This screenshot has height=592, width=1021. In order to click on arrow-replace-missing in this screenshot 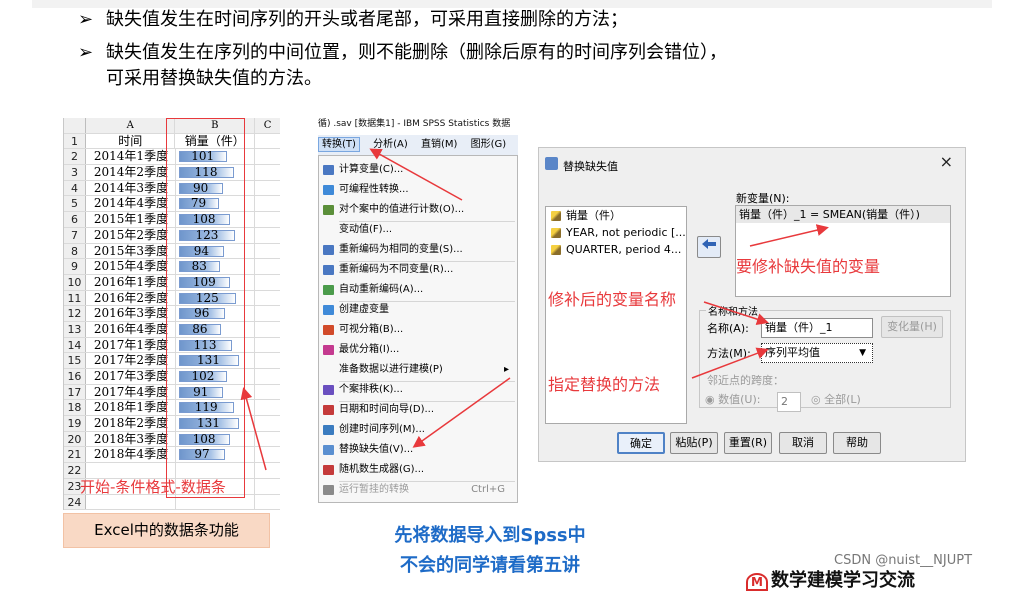, I will do `click(461, 412)`.